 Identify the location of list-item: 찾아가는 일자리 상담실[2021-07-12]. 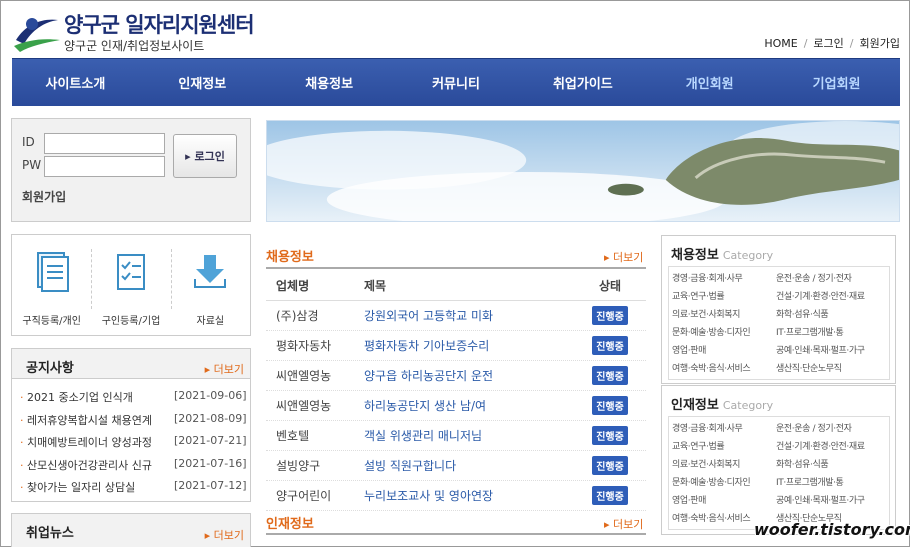
(133, 490).